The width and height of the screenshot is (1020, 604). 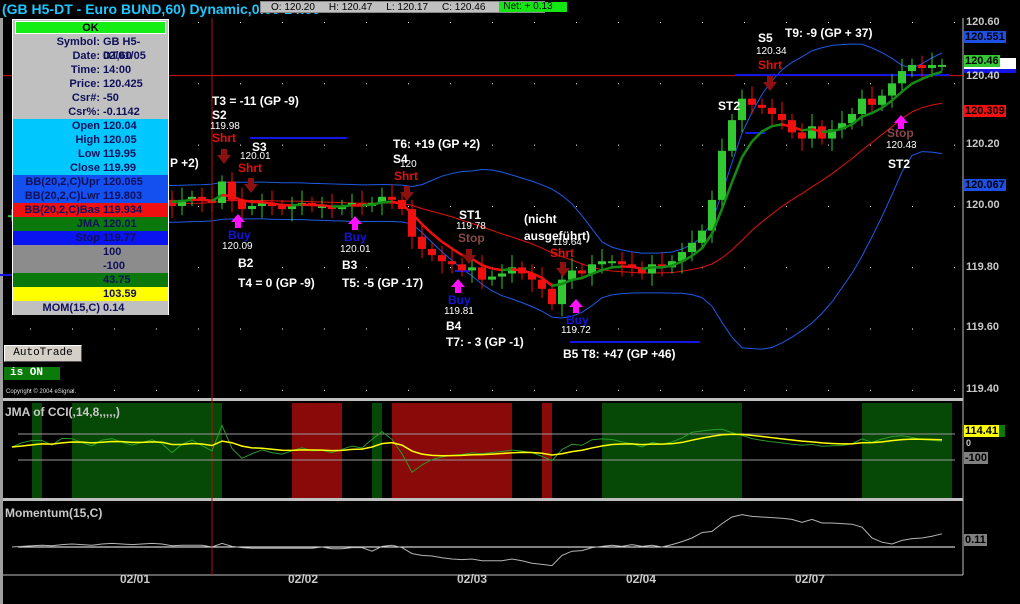 I want to click on price-tick: 120.00, so click(x=983, y=205).